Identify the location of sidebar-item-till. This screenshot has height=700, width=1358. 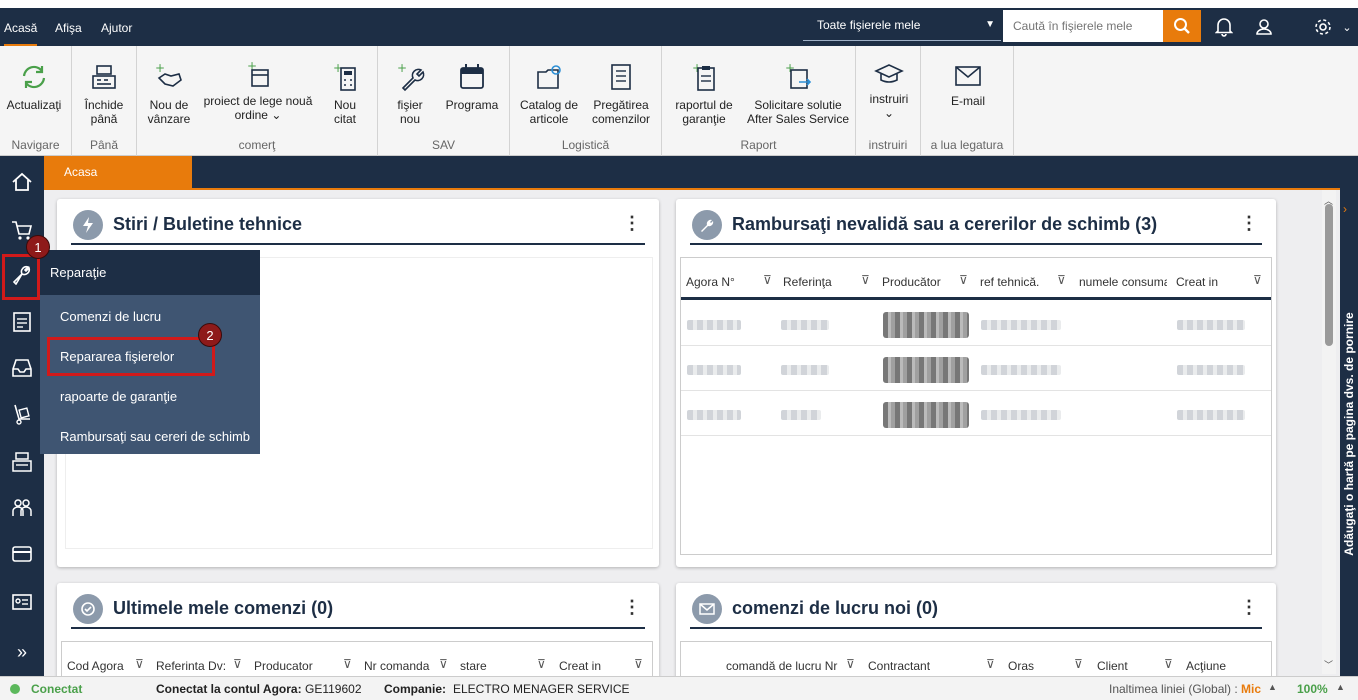
(22, 462).